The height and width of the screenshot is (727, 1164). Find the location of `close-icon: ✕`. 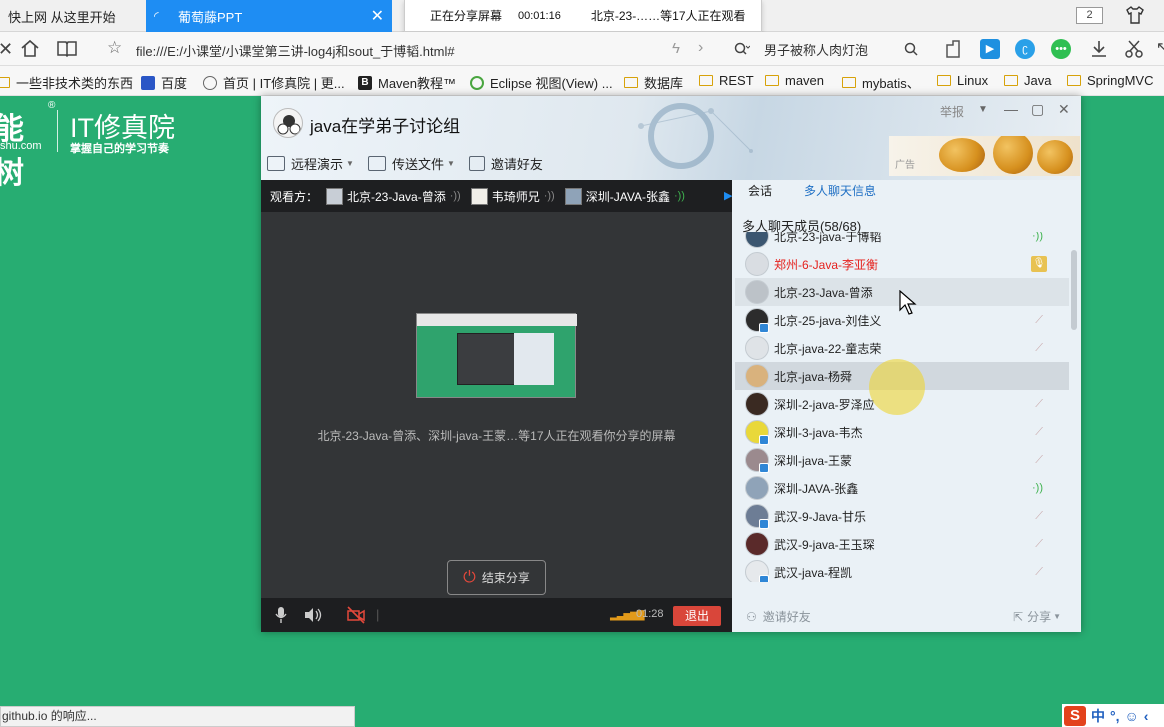

close-icon: ✕ is located at coordinates (1064, 109).